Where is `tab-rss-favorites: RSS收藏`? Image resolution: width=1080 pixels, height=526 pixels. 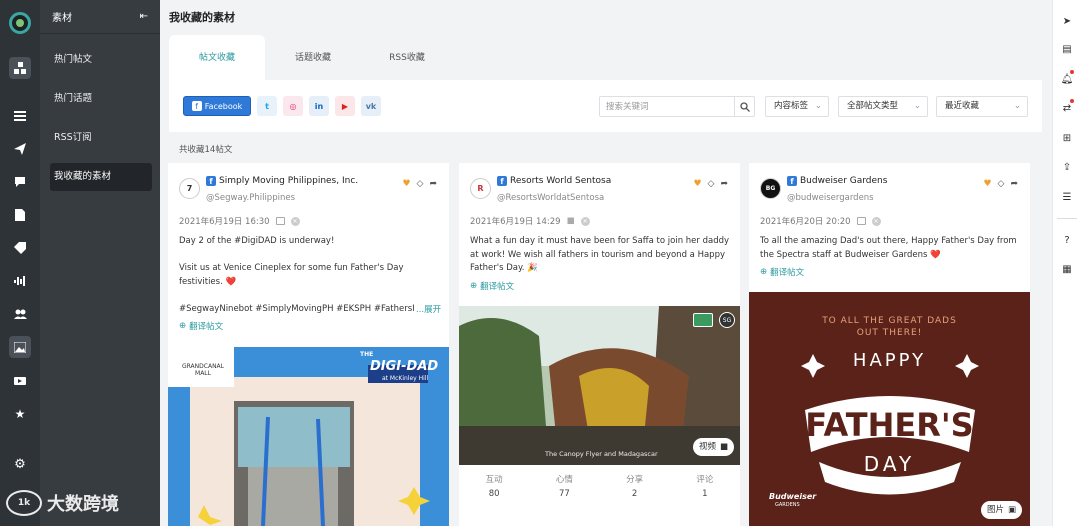 tab-rss-favorites: RSS收藏 is located at coordinates (407, 59).